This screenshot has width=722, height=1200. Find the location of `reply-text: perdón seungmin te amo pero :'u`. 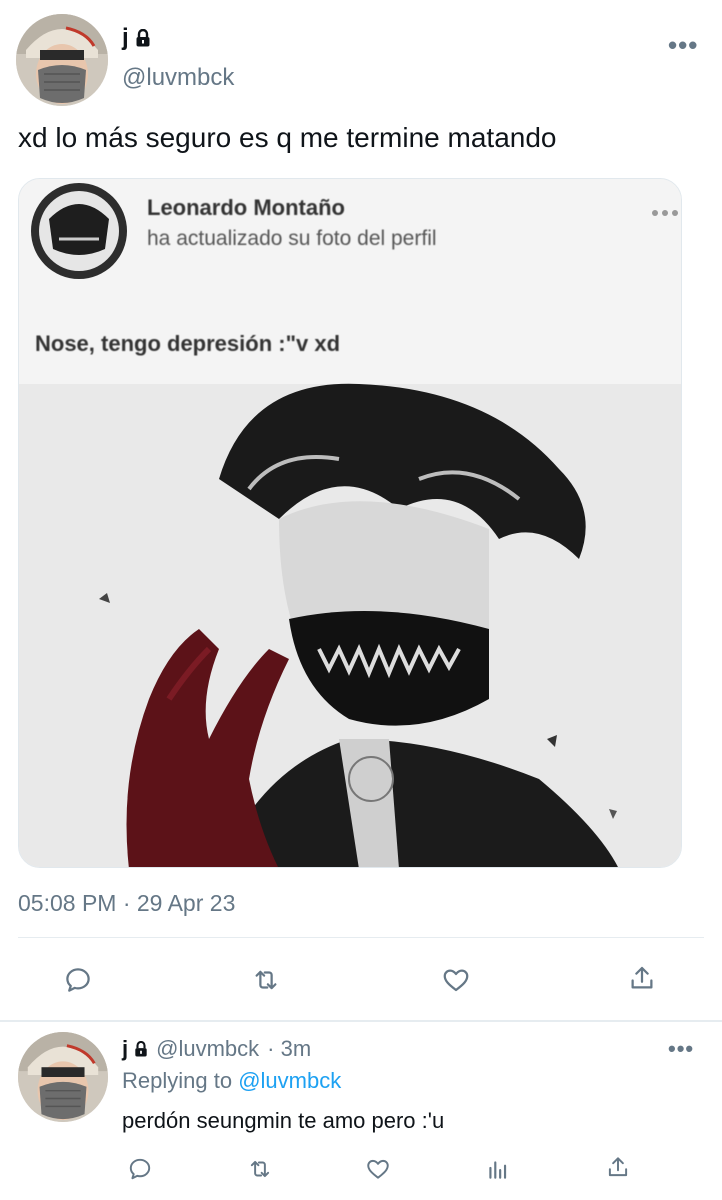

reply-text: perdón seungmin te amo pero :'u is located at coordinates (283, 1120).